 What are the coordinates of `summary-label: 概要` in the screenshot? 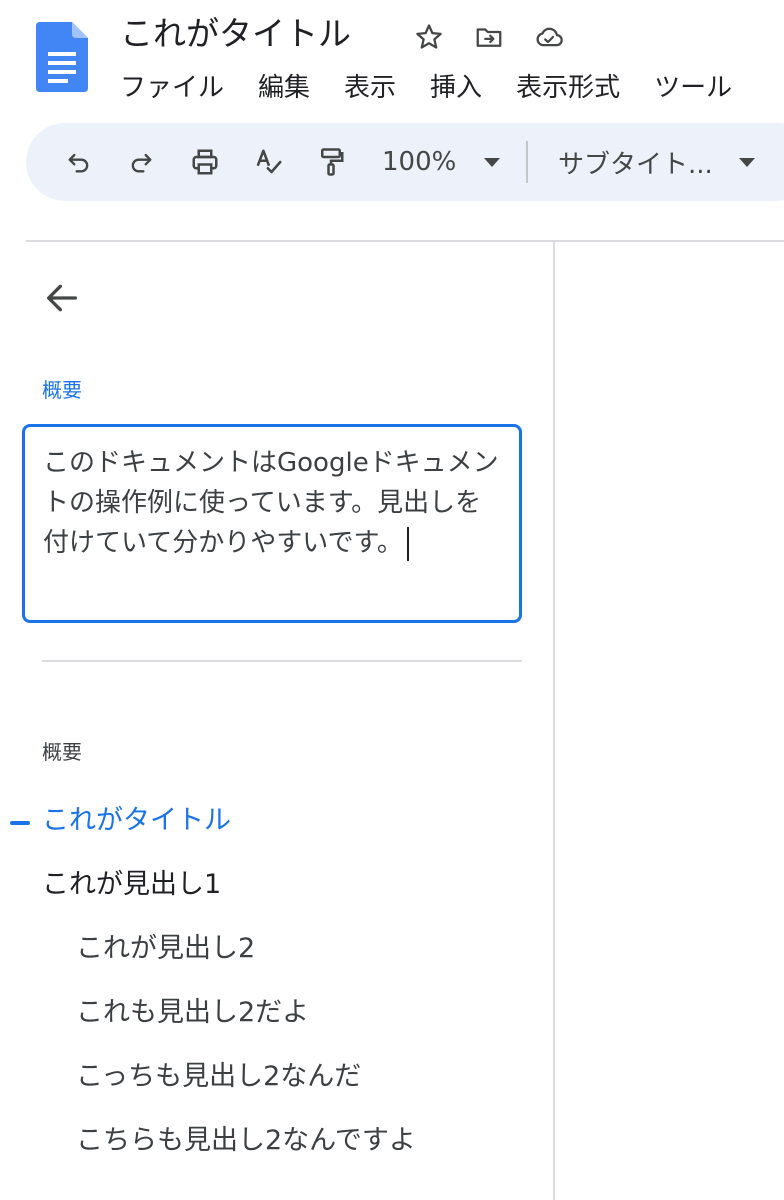 It's located at (62, 390).